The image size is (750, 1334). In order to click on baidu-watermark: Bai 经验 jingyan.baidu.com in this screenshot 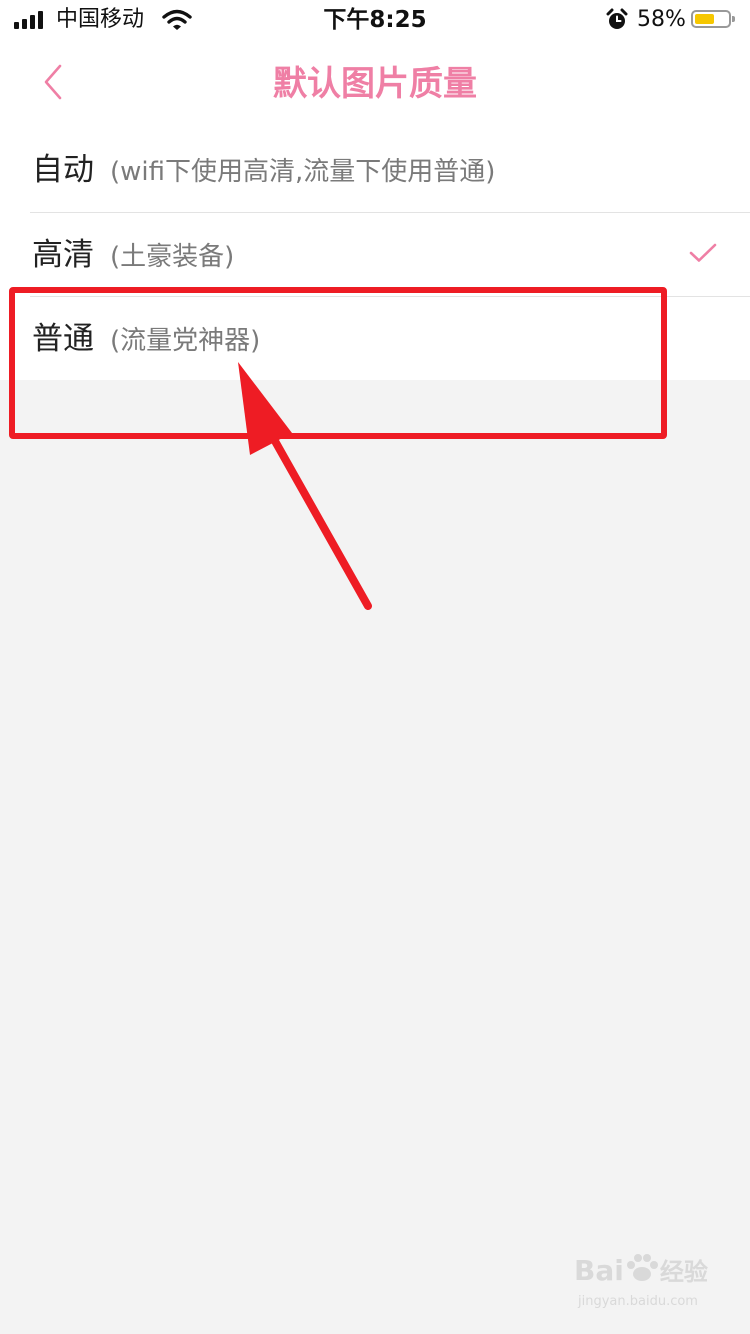, I will do `click(641, 1280)`.